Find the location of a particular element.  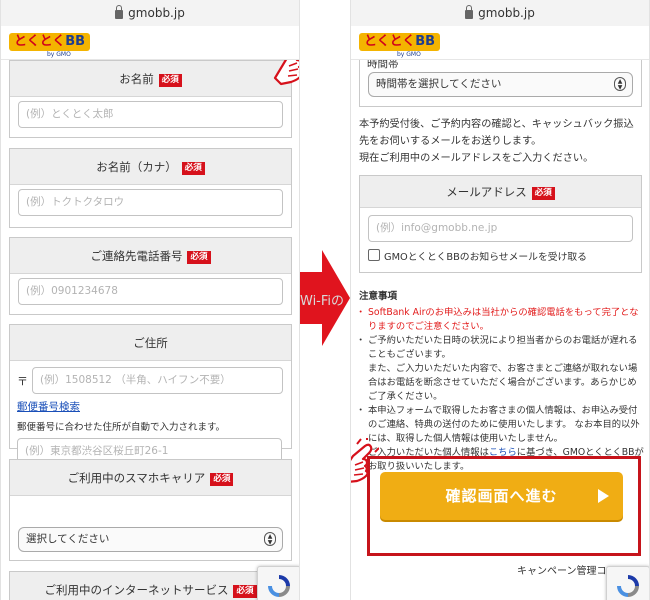

carrier-label: ご利用中のスマホキャリア is located at coordinates (136, 478).